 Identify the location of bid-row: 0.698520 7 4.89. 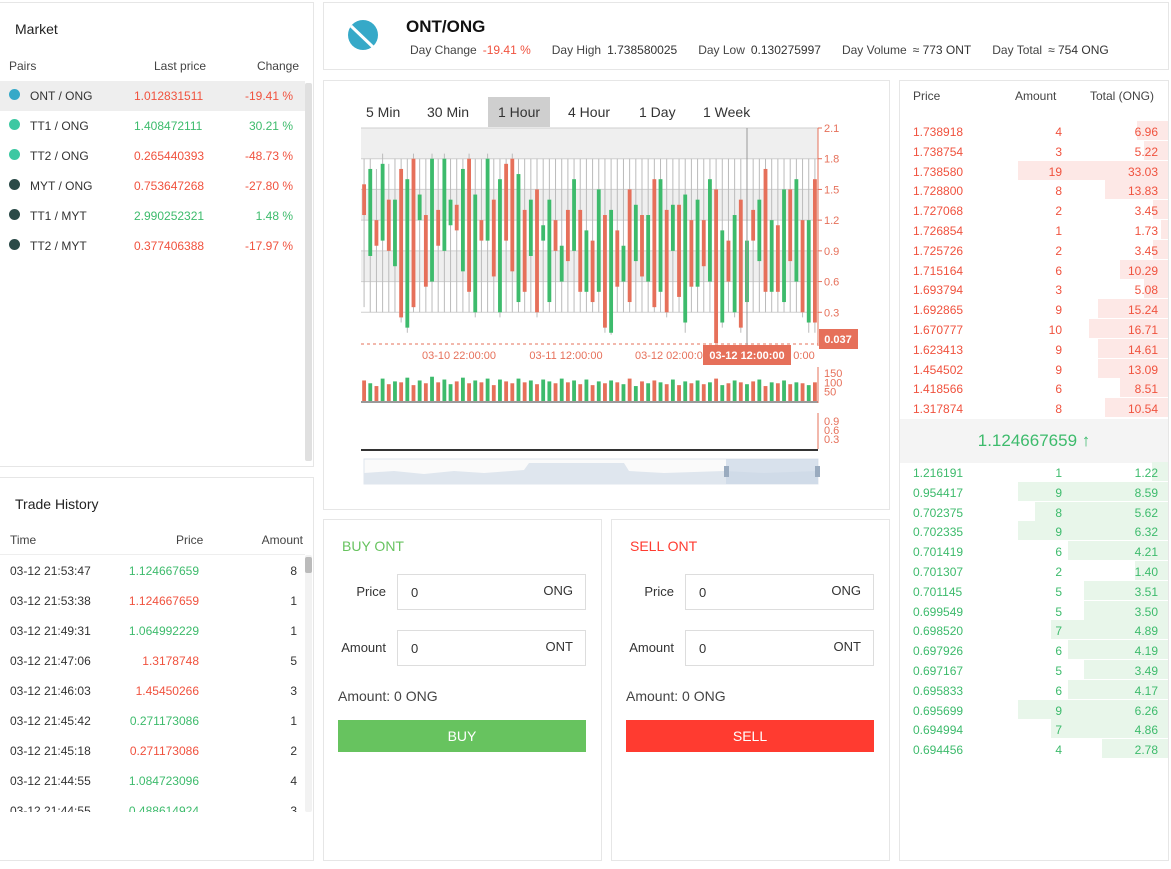
(1034, 630).